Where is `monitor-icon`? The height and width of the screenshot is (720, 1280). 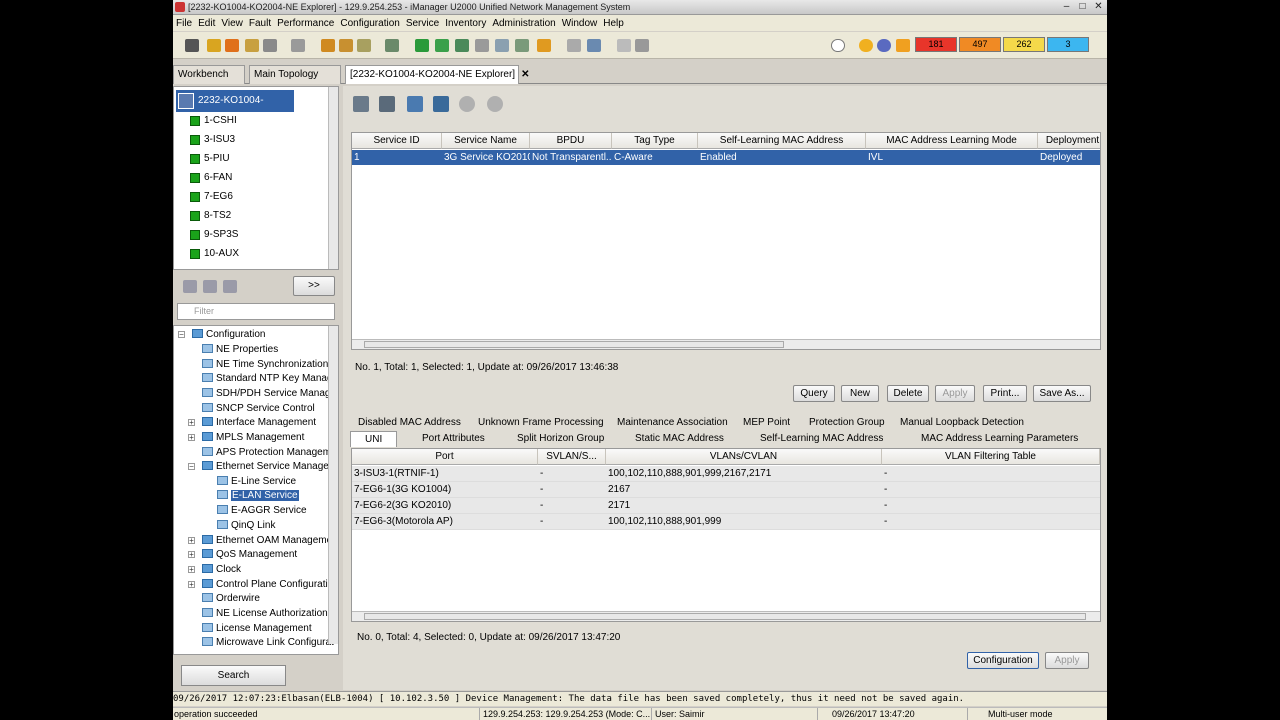
monitor-icon is located at coordinates (594, 45).